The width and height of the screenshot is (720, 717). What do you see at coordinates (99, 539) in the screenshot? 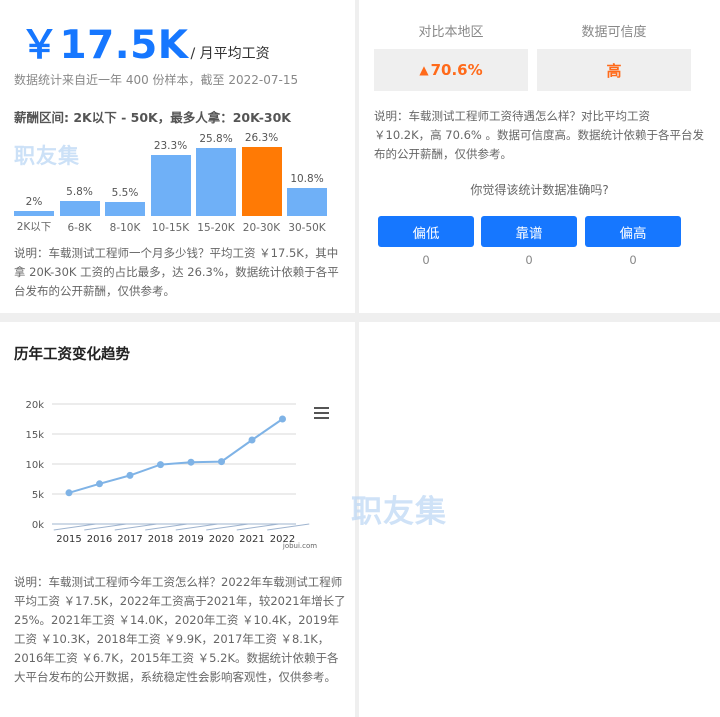
I see `x-tick-label: 2016` at bounding box center [99, 539].